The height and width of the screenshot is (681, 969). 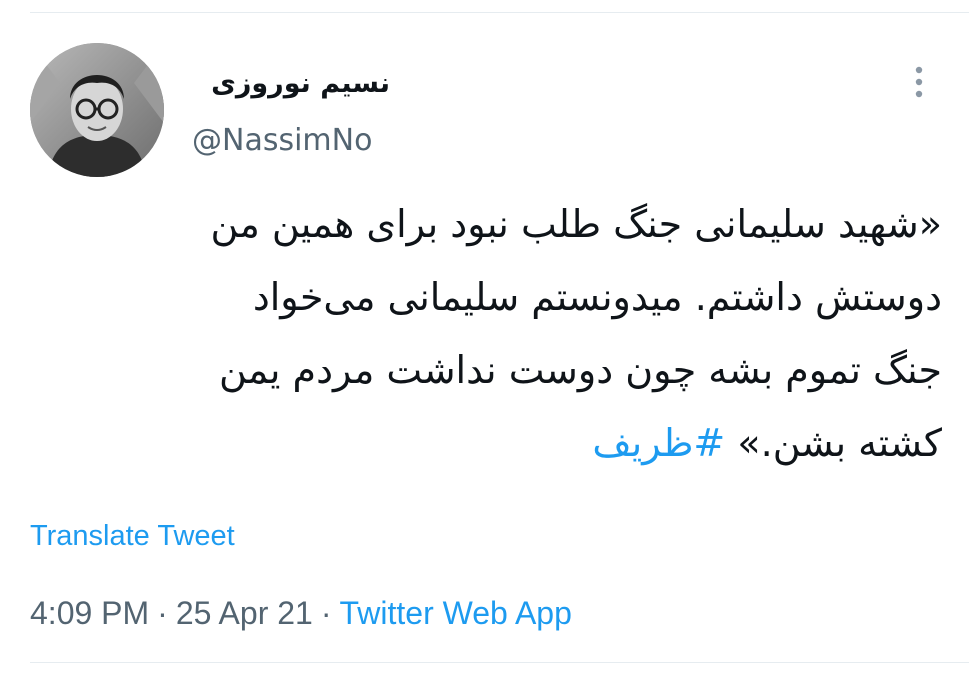 What do you see at coordinates (576, 224) in the screenshot?
I see `tweet-text-line: «شهید سلیمانی جنگ طلب نبود برای همین من` at bounding box center [576, 224].